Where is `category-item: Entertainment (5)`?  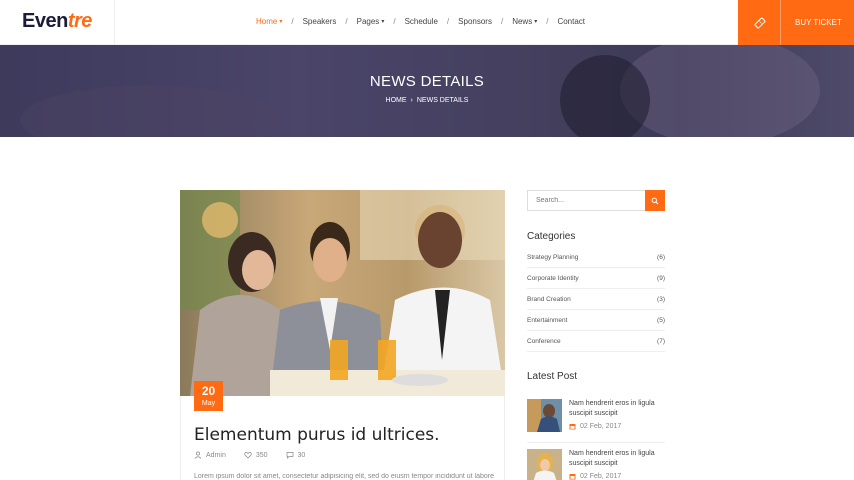 category-item: Entertainment (5) is located at coordinates (596, 320).